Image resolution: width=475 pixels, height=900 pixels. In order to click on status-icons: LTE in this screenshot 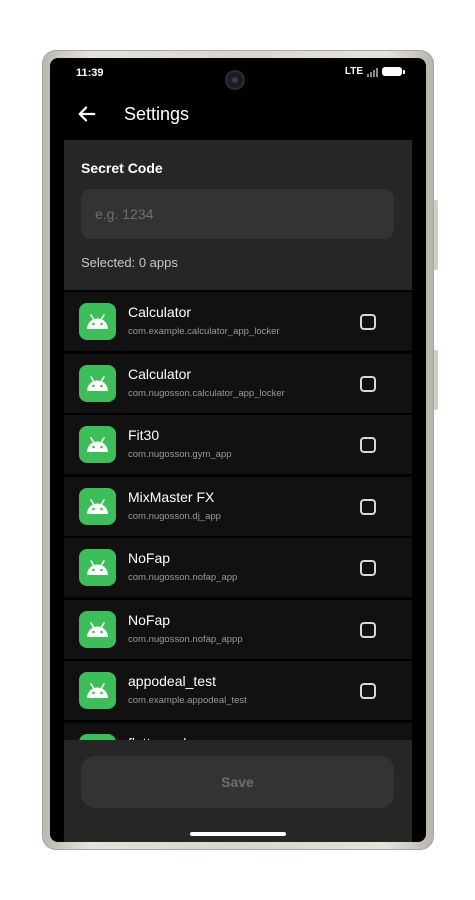, I will do `click(374, 71)`.